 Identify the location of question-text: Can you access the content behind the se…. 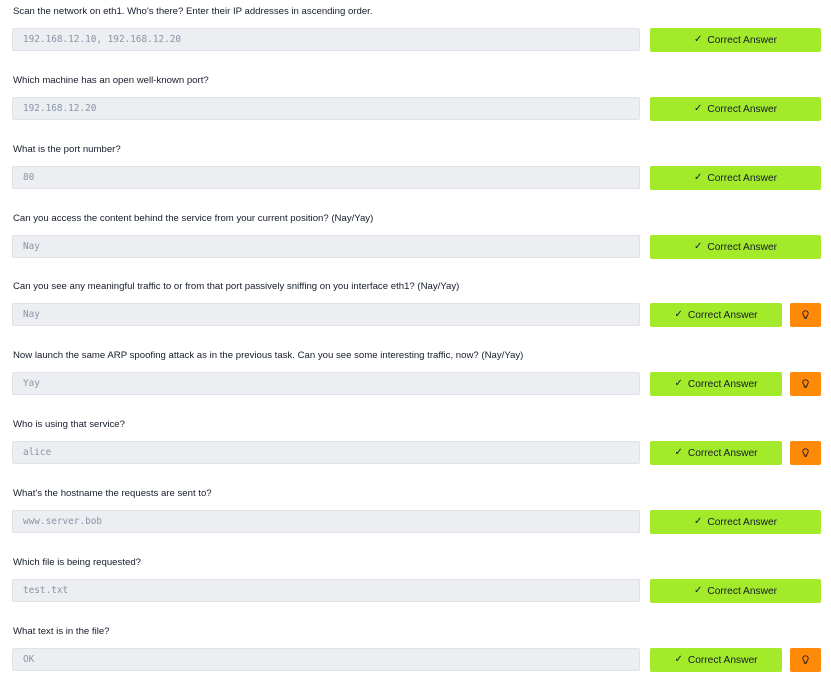
(193, 218).